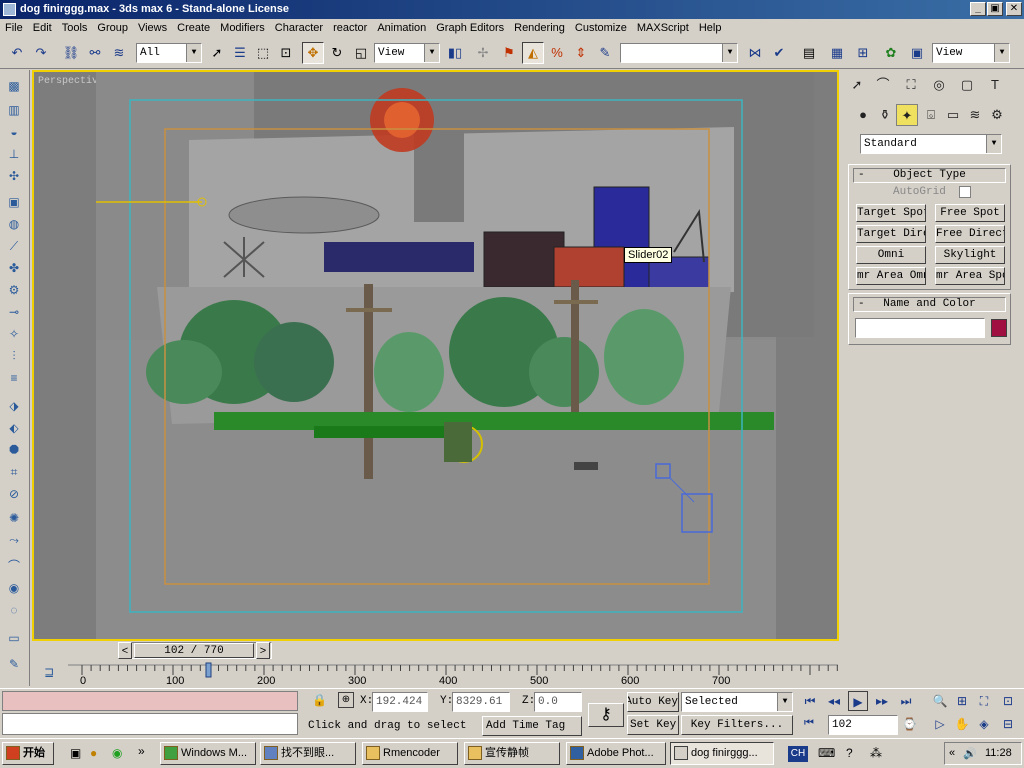 Image resolution: width=1024 pixels, height=768 pixels. I want to click on menu-file: File, so click(14, 28).